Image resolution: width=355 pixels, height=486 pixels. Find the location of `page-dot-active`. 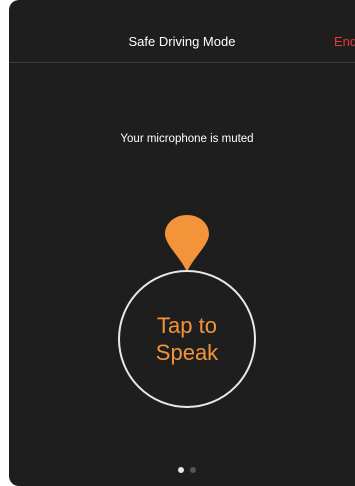

page-dot-active is located at coordinates (181, 470).